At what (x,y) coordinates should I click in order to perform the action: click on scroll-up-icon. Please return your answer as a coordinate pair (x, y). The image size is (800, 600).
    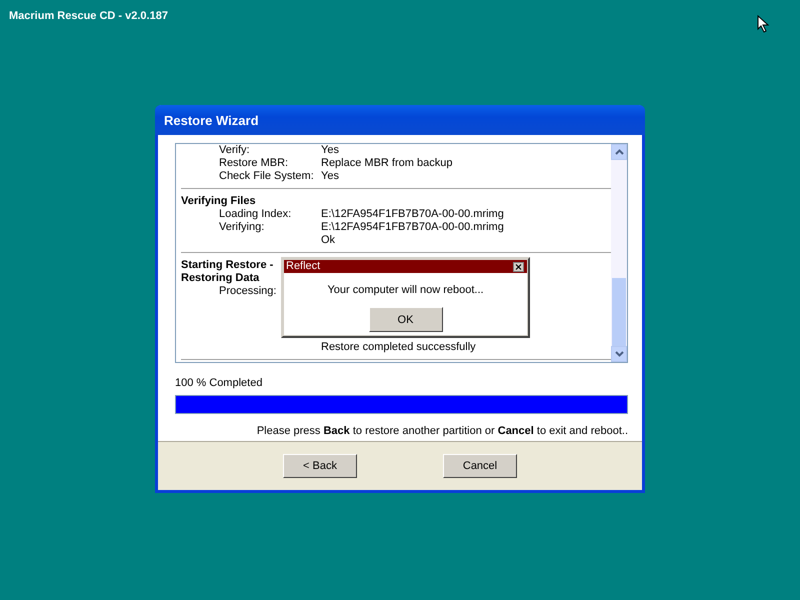
    Looking at the image, I should click on (619, 152).